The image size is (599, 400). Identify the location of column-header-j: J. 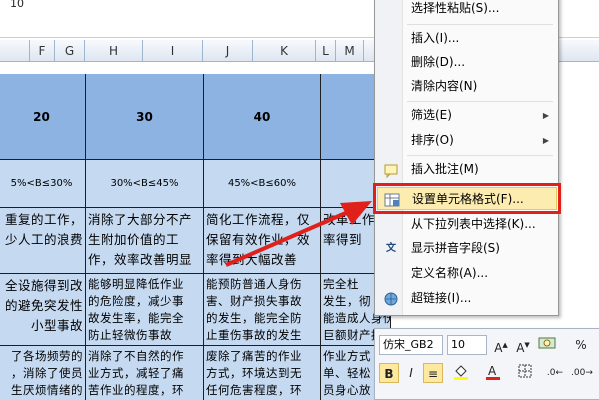
(228, 51).